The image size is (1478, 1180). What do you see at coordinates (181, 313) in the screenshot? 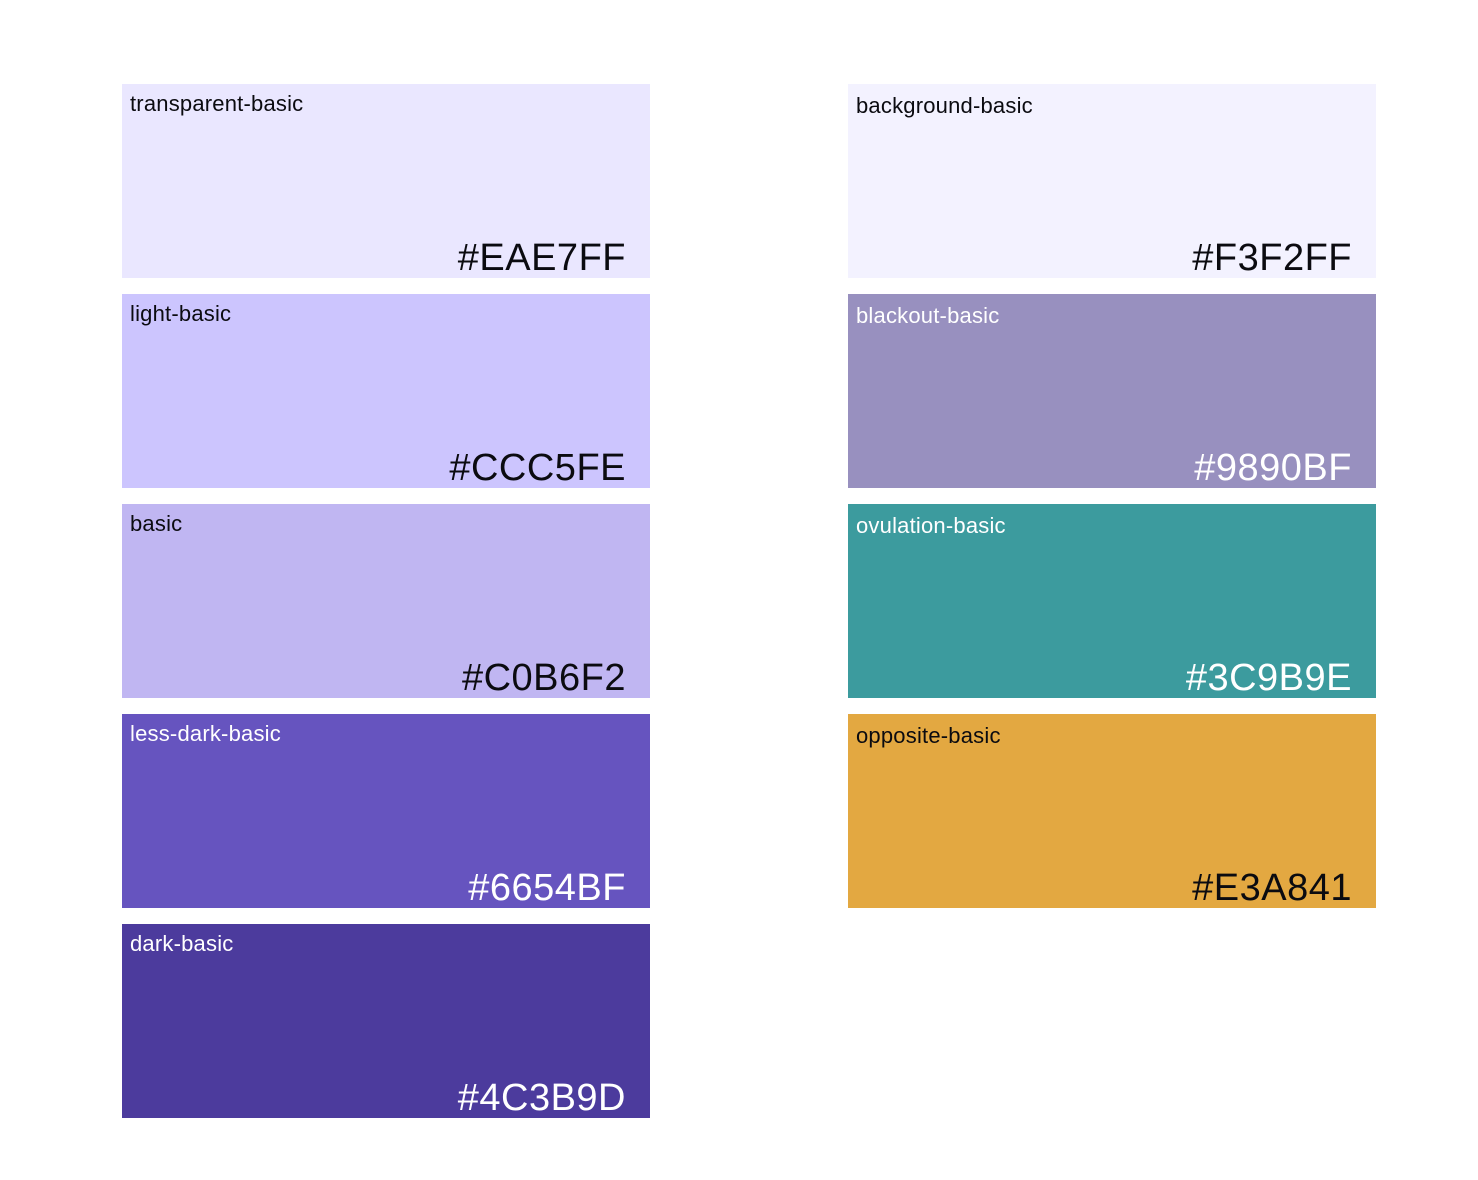
I see `swatch-name: light-basic` at bounding box center [181, 313].